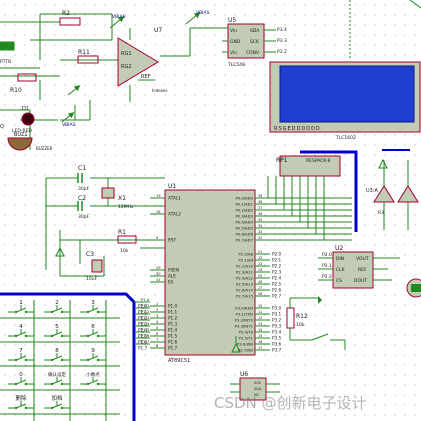 This screenshot has width=421, height=421. Describe the element at coordinates (173, 324) in the screenshot. I see `mcu-pin-p1.3: P1.3` at that location.